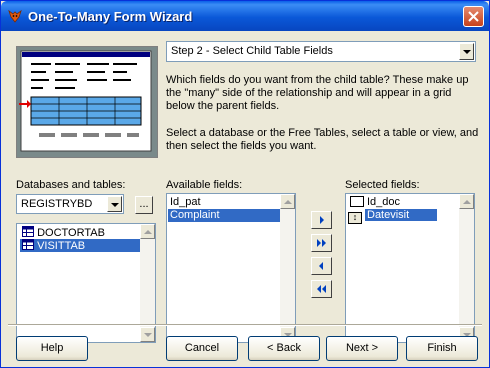 The image size is (490, 368). Describe the element at coordinates (466, 268) in the screenshot. I see `selected-scrollbar` at that location.